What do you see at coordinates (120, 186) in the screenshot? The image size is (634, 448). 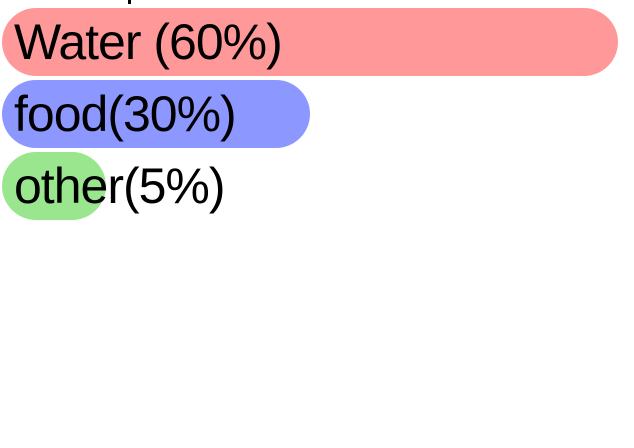 I see `bar-label-other: other(5%)` at bounding box center [120, 186].